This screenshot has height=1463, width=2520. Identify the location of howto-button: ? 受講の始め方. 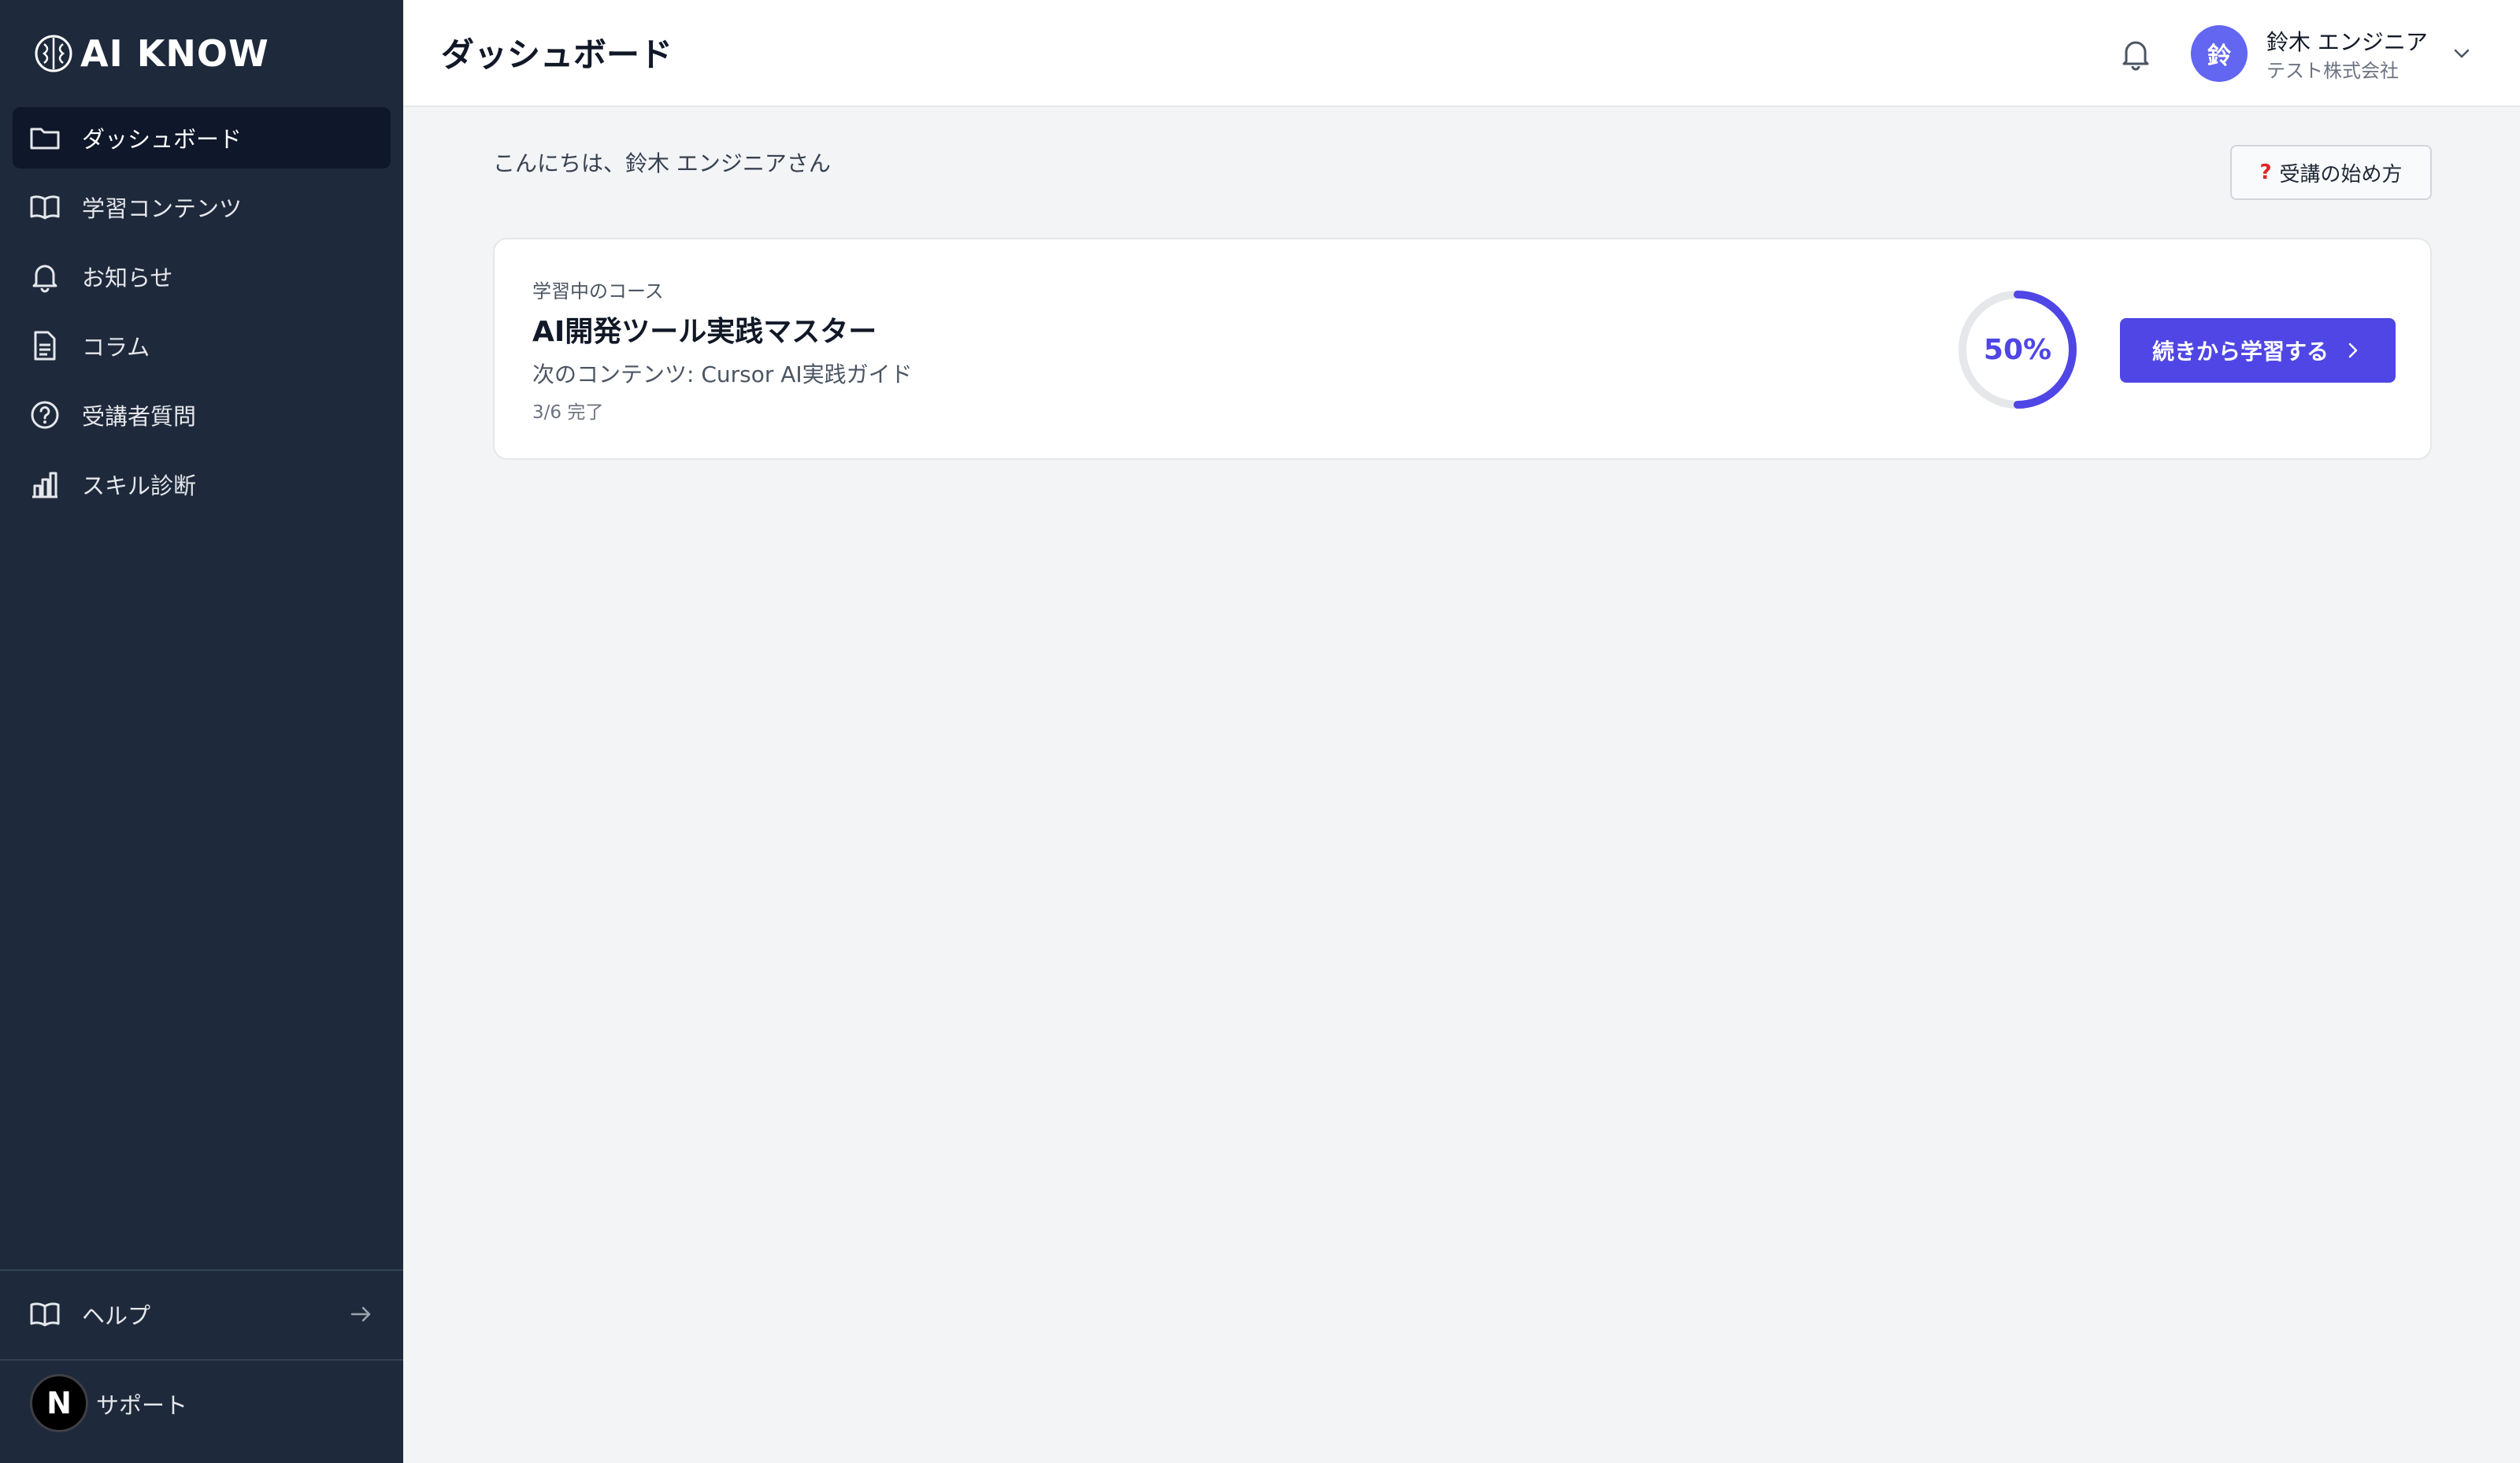
(2331, 172).